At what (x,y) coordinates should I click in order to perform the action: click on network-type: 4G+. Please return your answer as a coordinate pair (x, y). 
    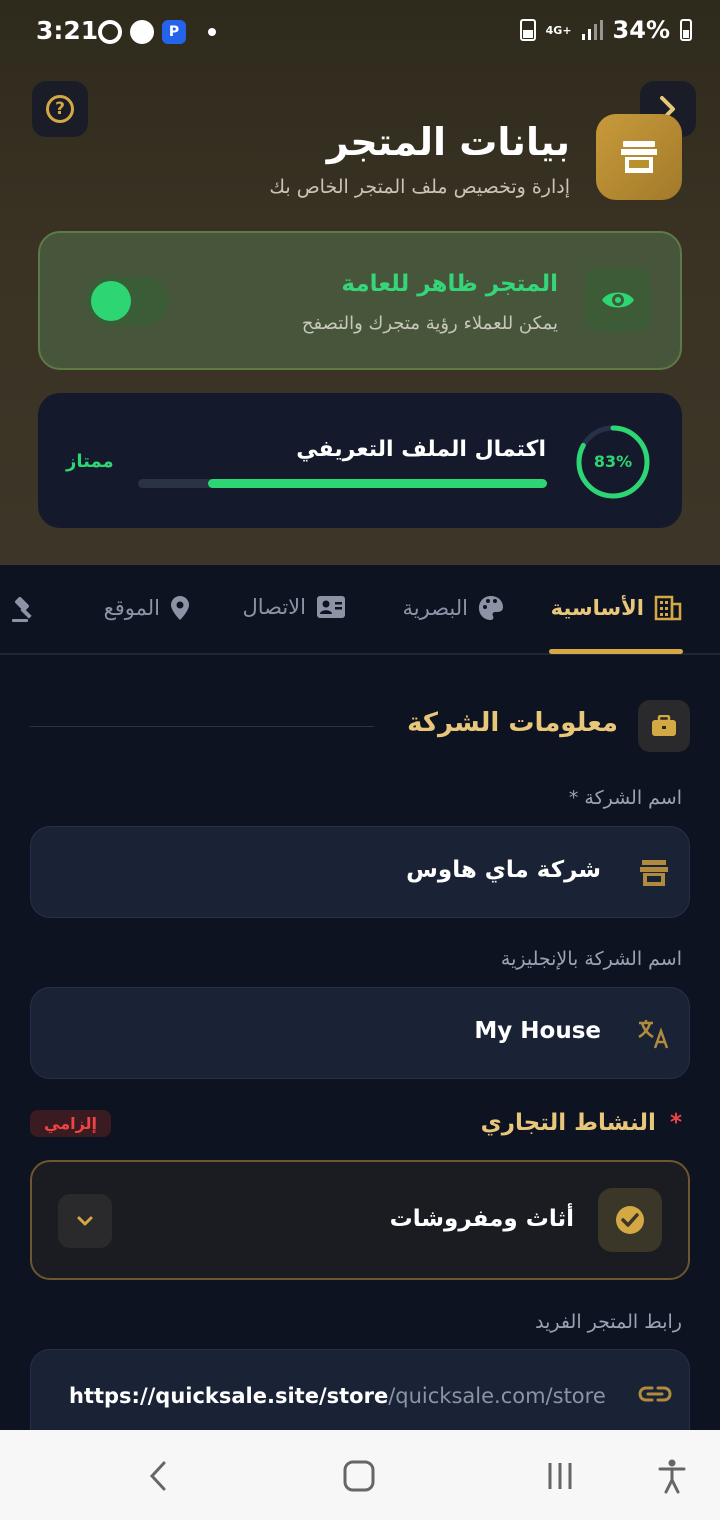
    Looking at the image, I should click on (558, 30).